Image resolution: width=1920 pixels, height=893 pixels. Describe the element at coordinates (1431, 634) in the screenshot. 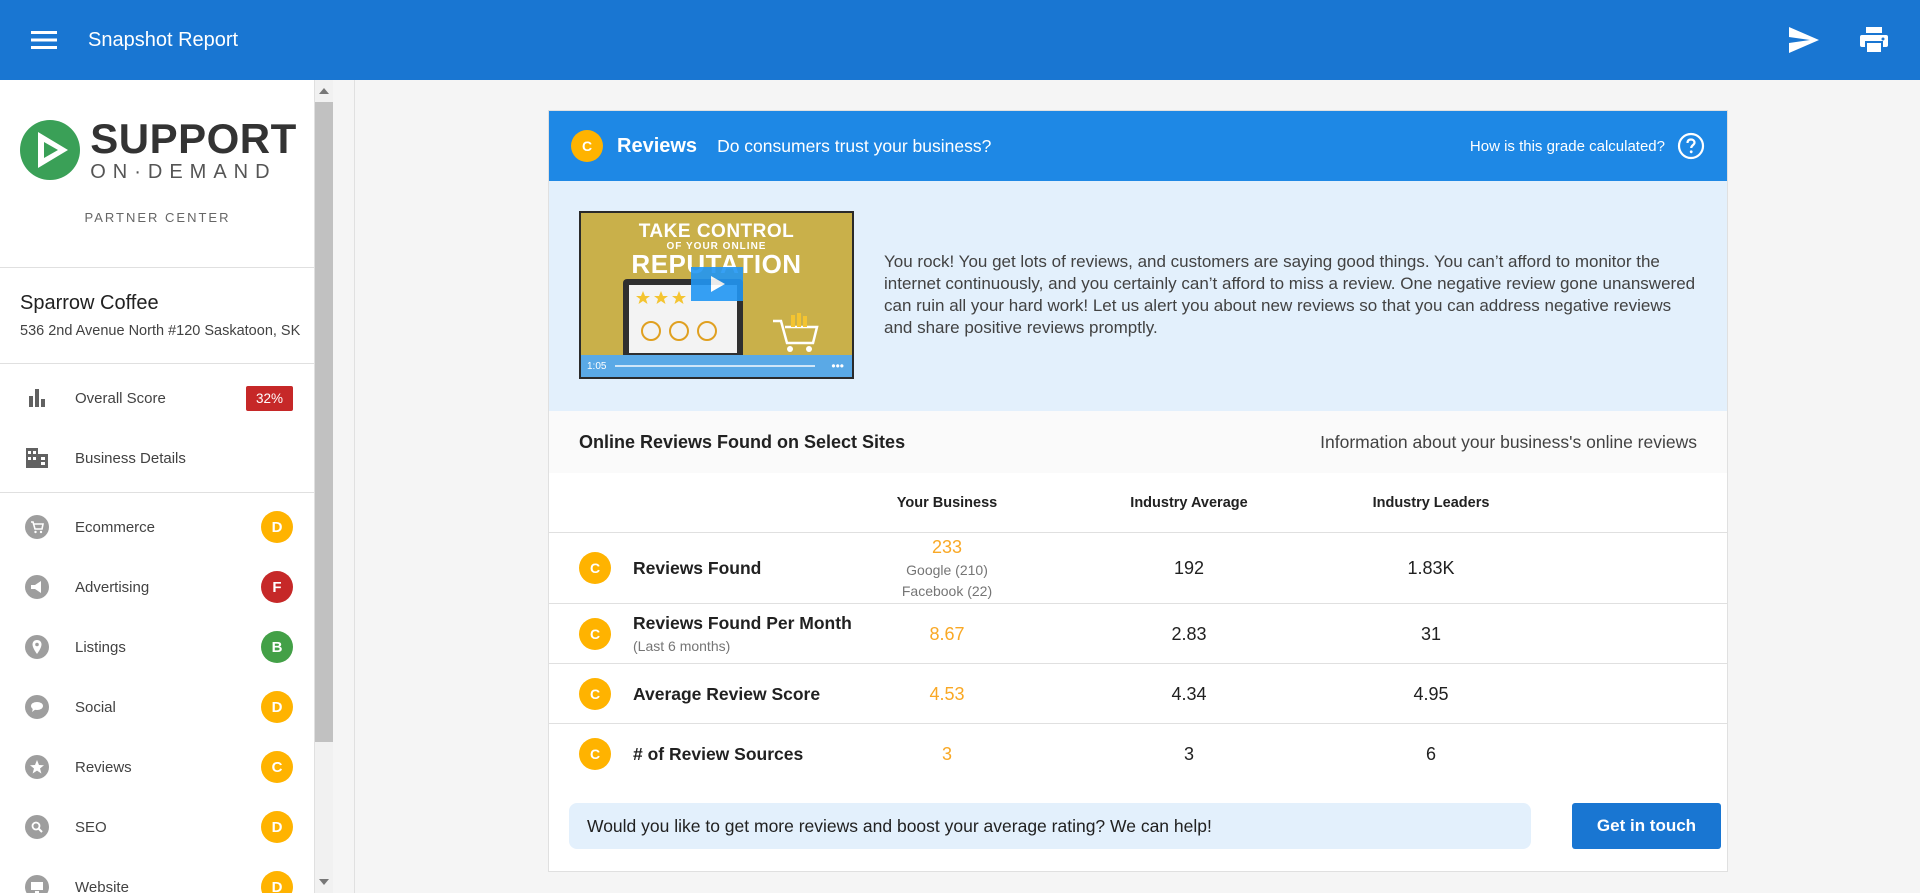

I see `industry-leaders-value: 31` at that location.